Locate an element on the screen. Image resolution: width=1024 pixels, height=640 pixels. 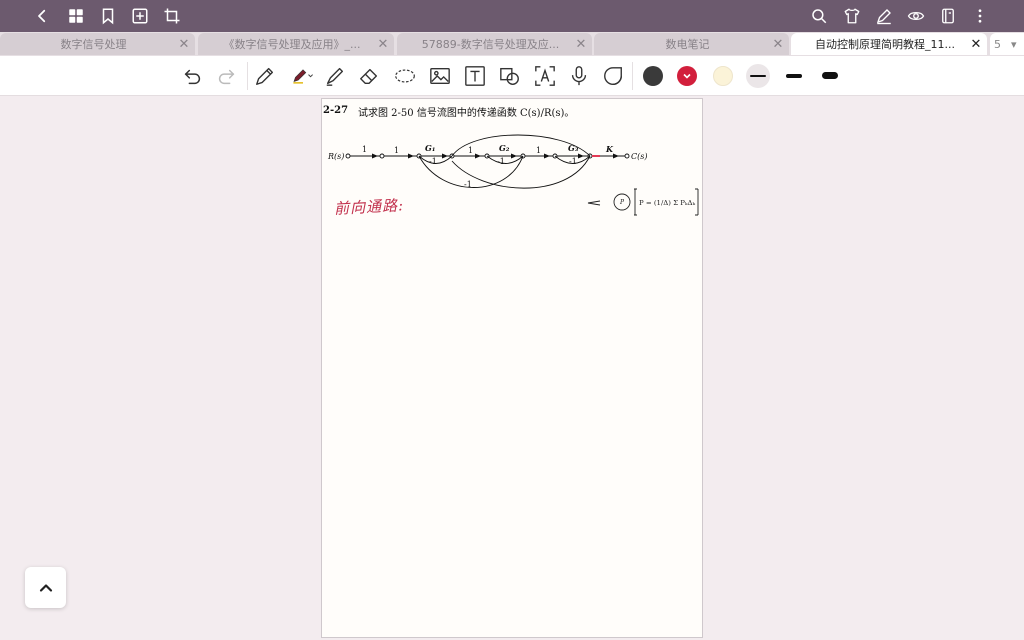
view-mode-button is located at coordinates (916, 16).